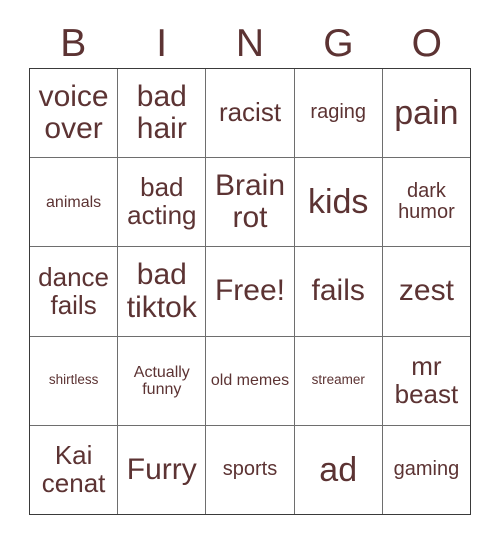 The height and width of the screenshot is (544, 500). Describe the element at coordinates (73, 43) in the screenshot. I see `bingo-header-letter-b: B` at that location.